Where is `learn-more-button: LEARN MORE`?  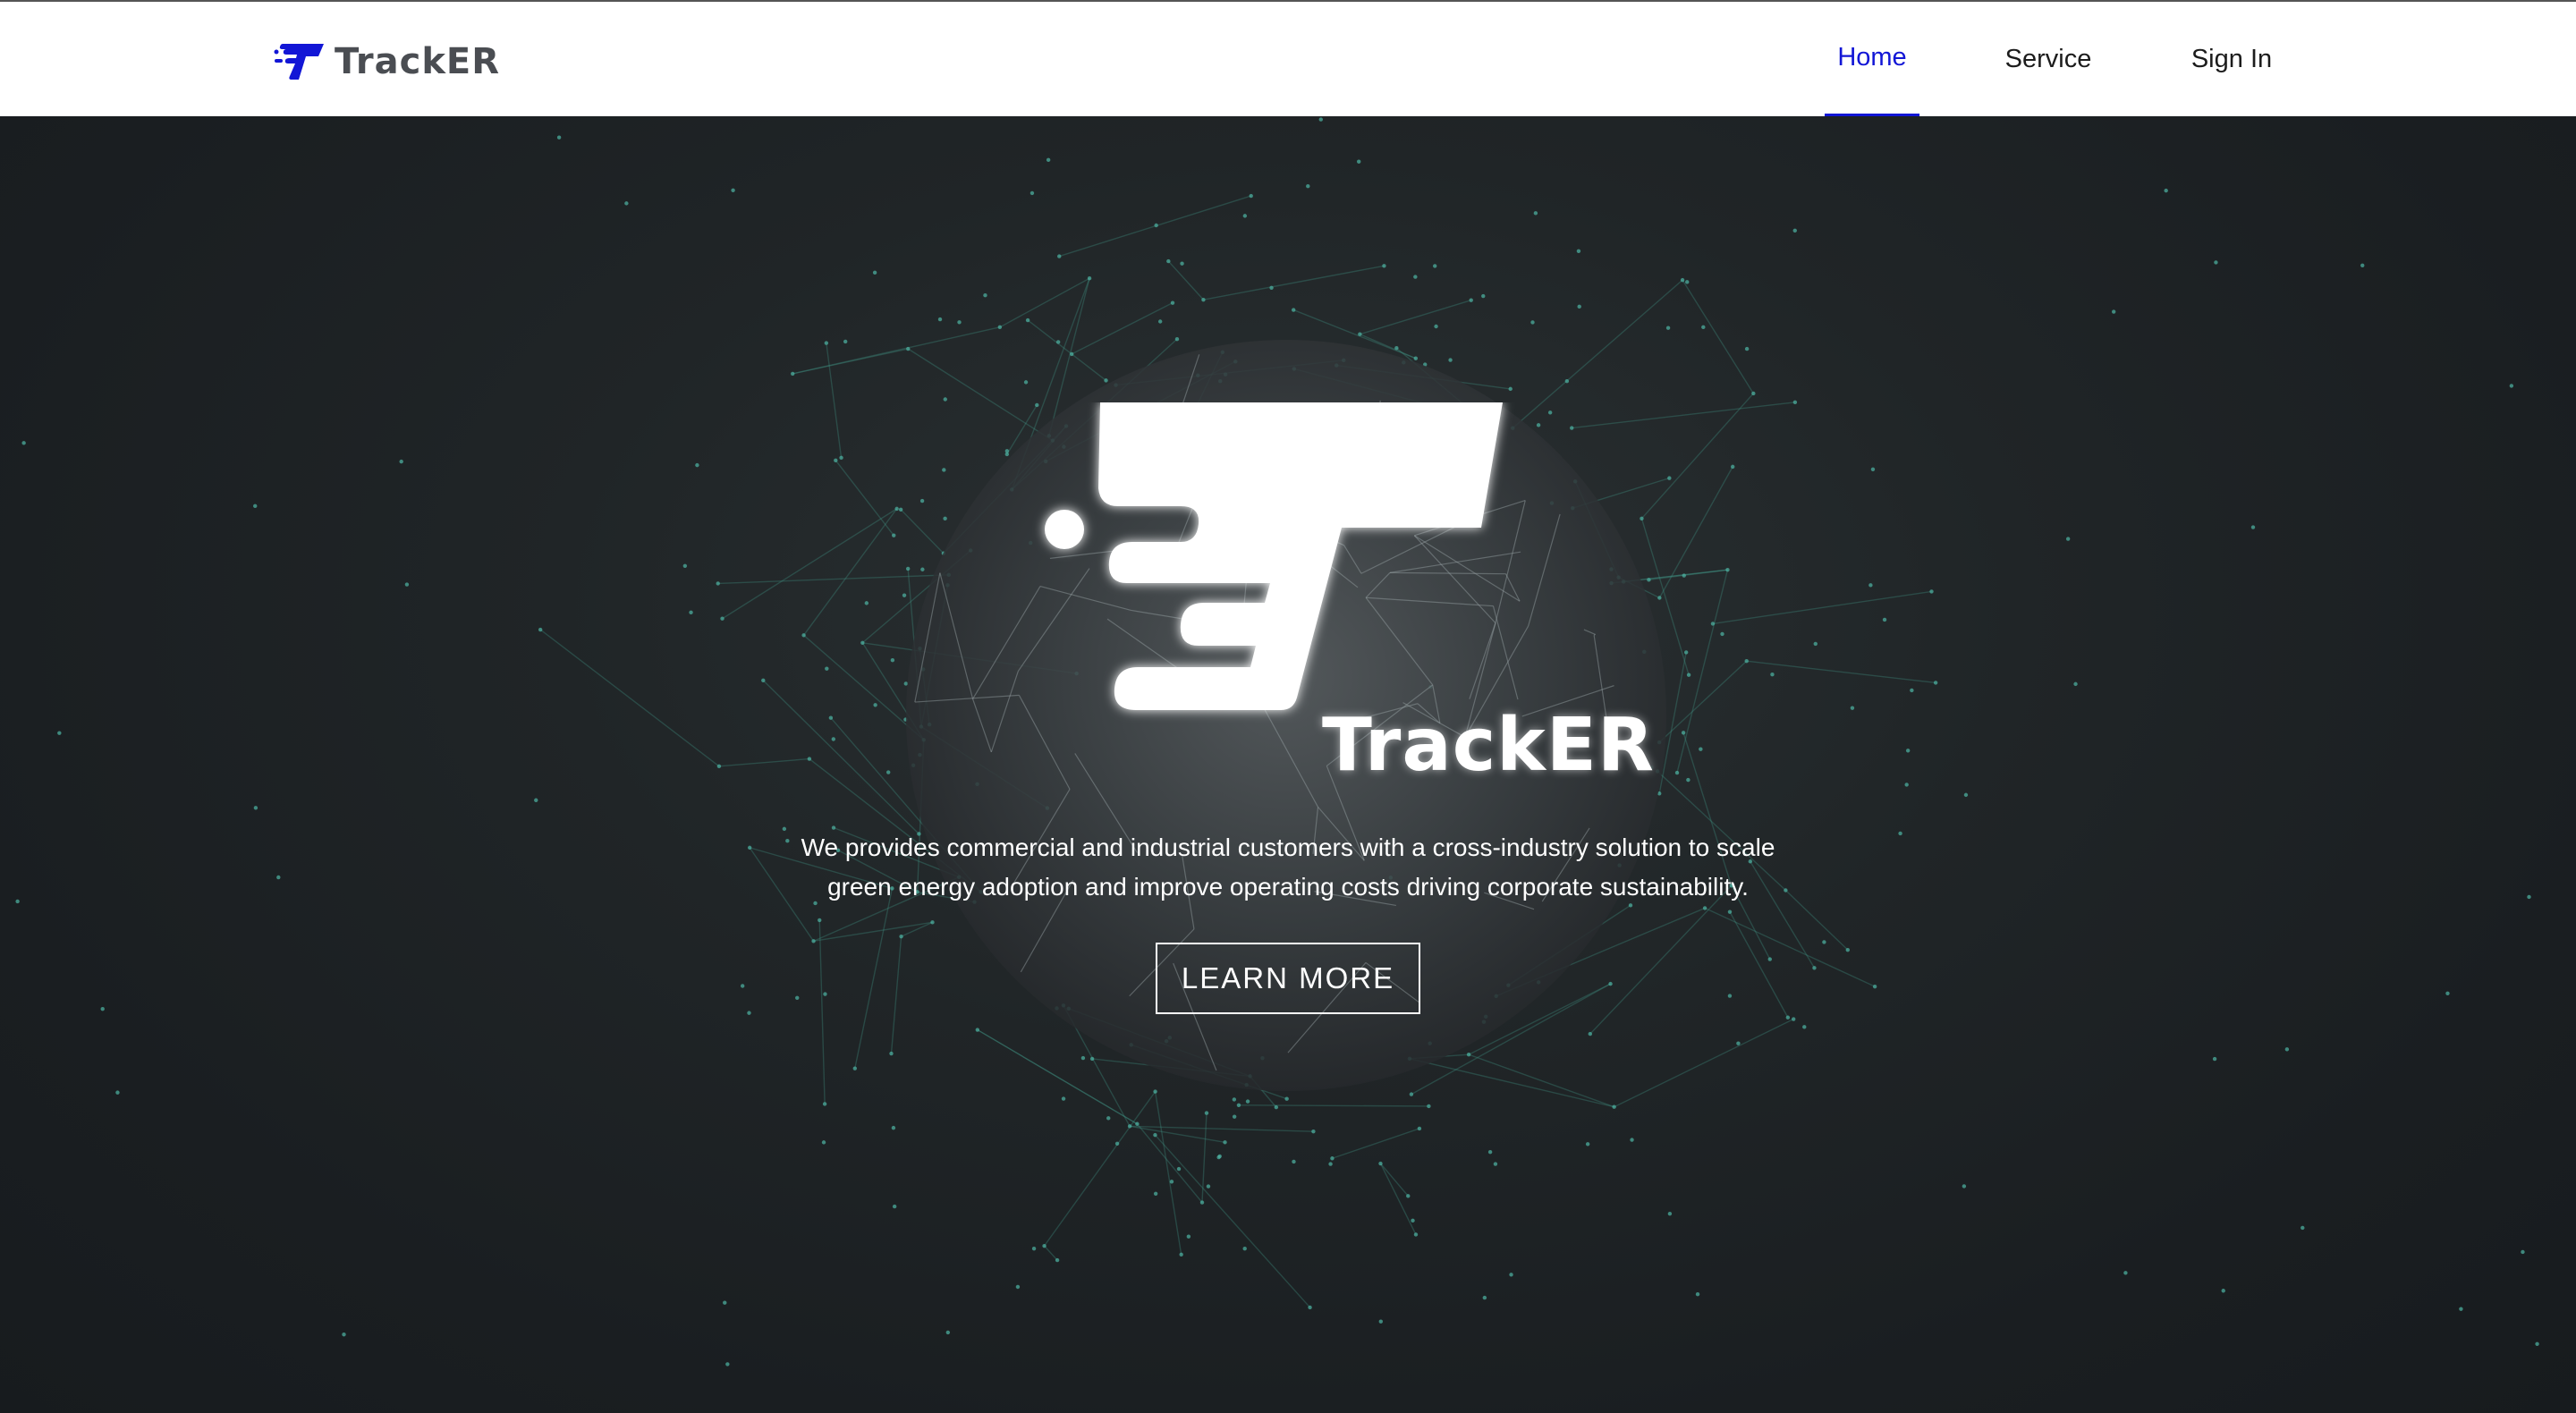
learn-more-button: LEARN MORE is located at coordinates (1288, 978).